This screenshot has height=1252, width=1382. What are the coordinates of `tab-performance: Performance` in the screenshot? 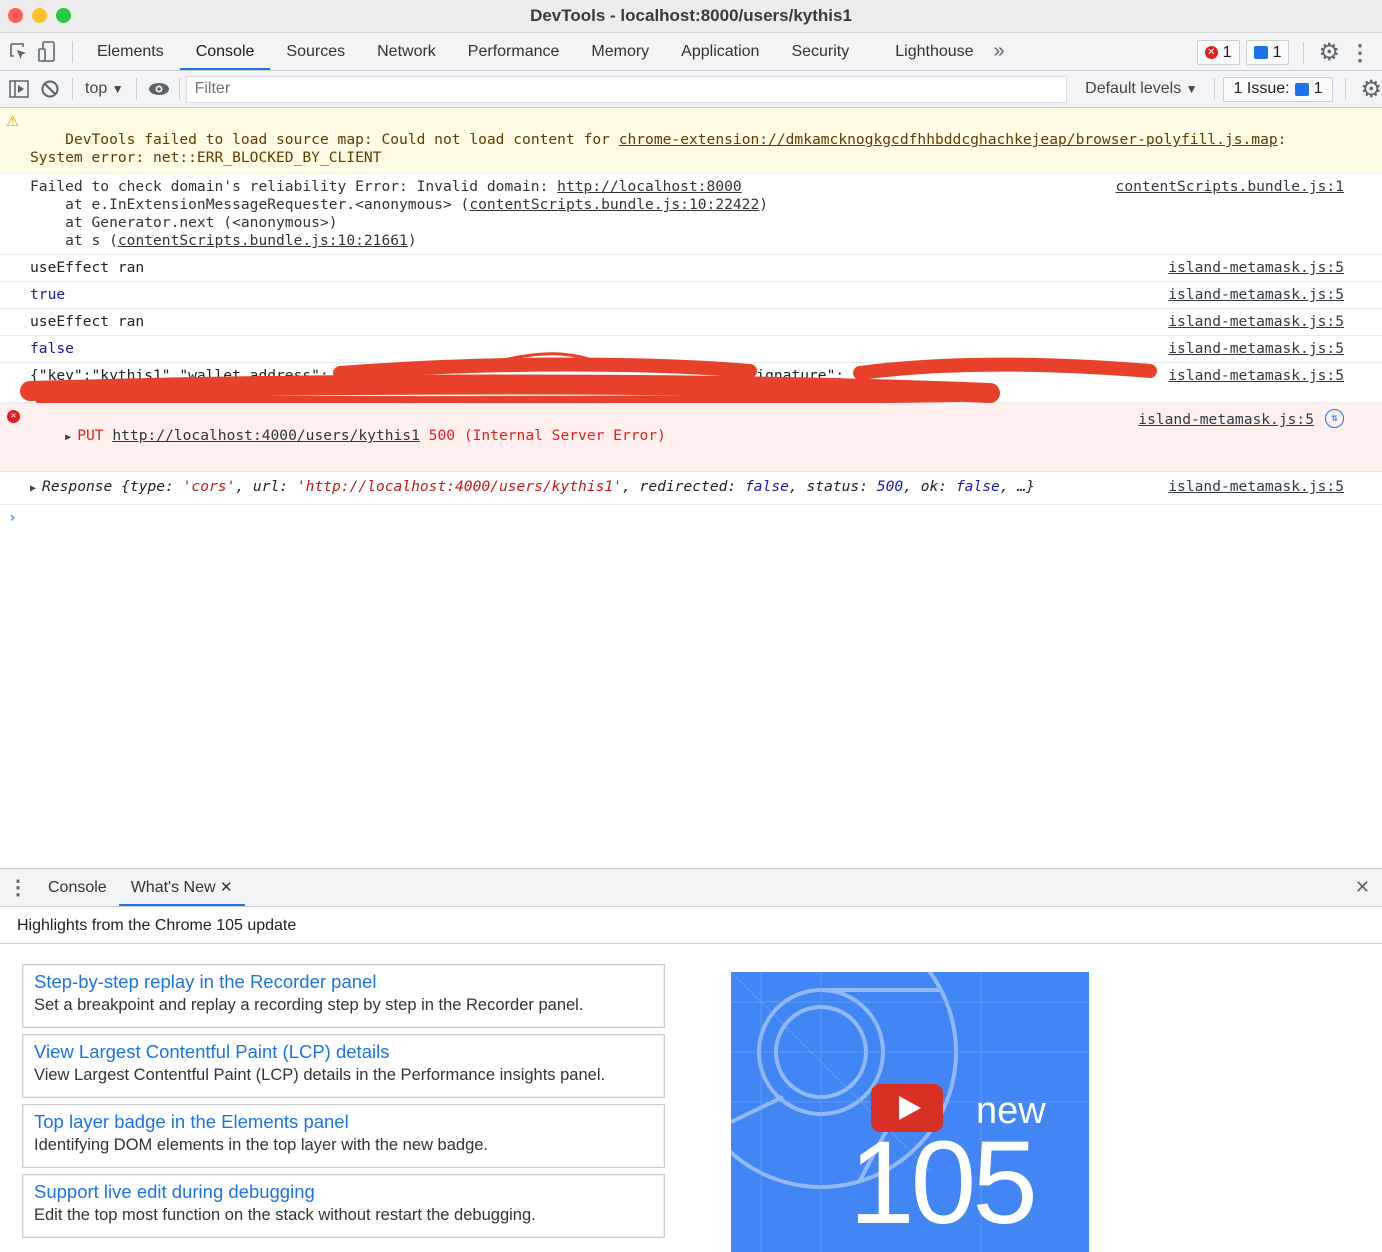 It's located at (514, 51).